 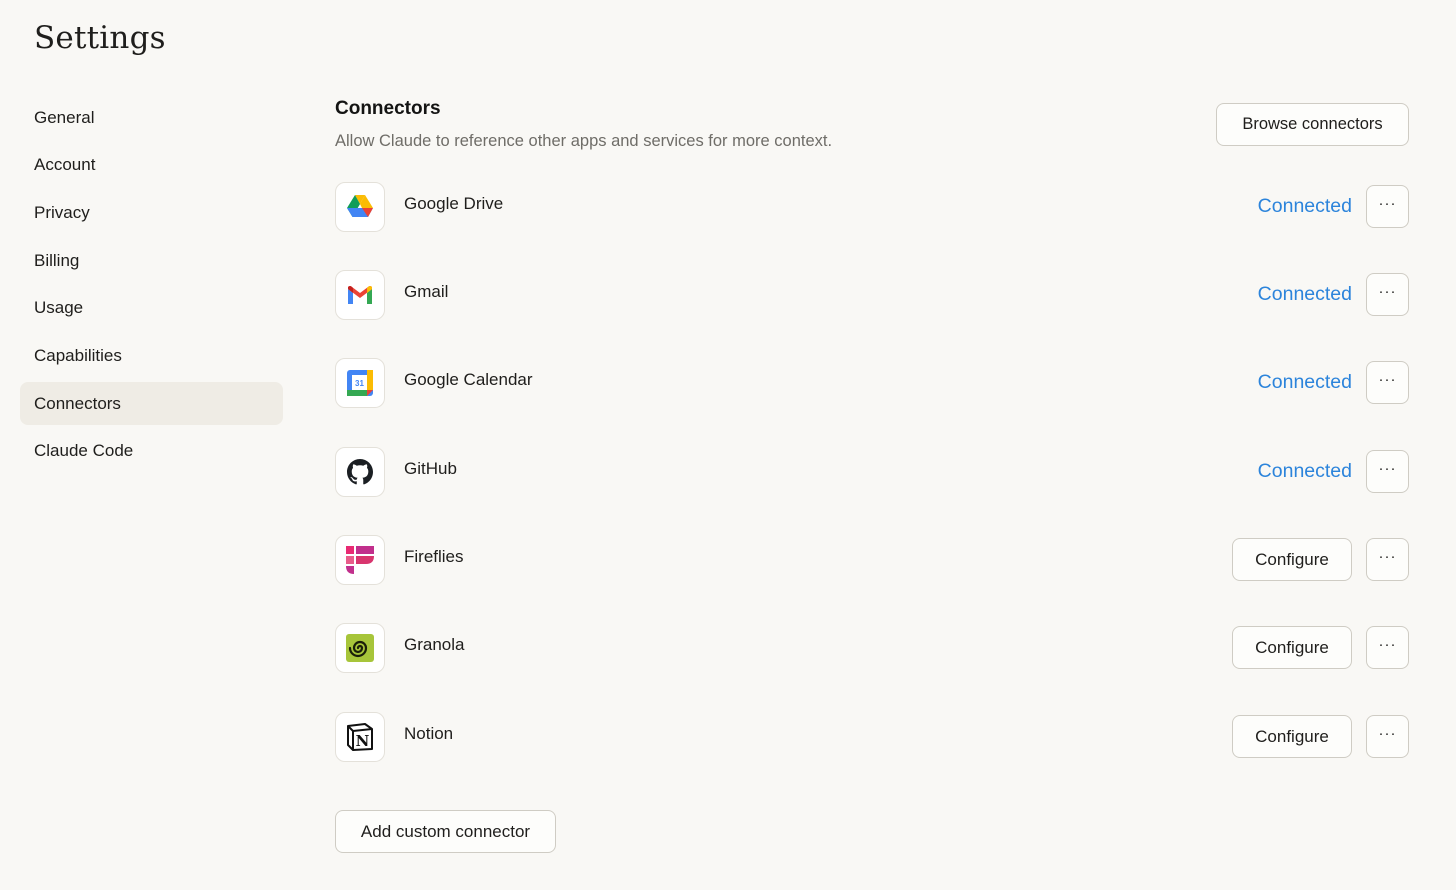 What do you see at coordinates (1312, 124) in the screenshot?
I see `browse-connectors-button: Browse connectors` at bounding box center [1312, 124].